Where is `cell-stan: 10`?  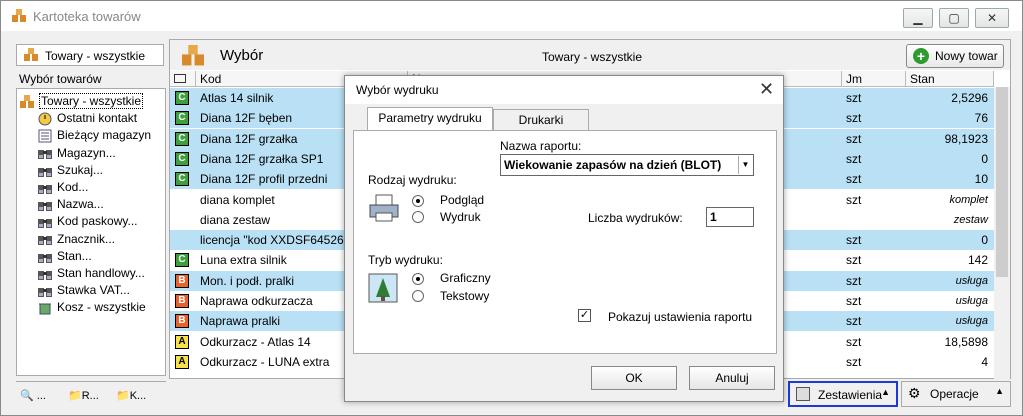 cell-stan: 10 is located at coordinates (981, 179).